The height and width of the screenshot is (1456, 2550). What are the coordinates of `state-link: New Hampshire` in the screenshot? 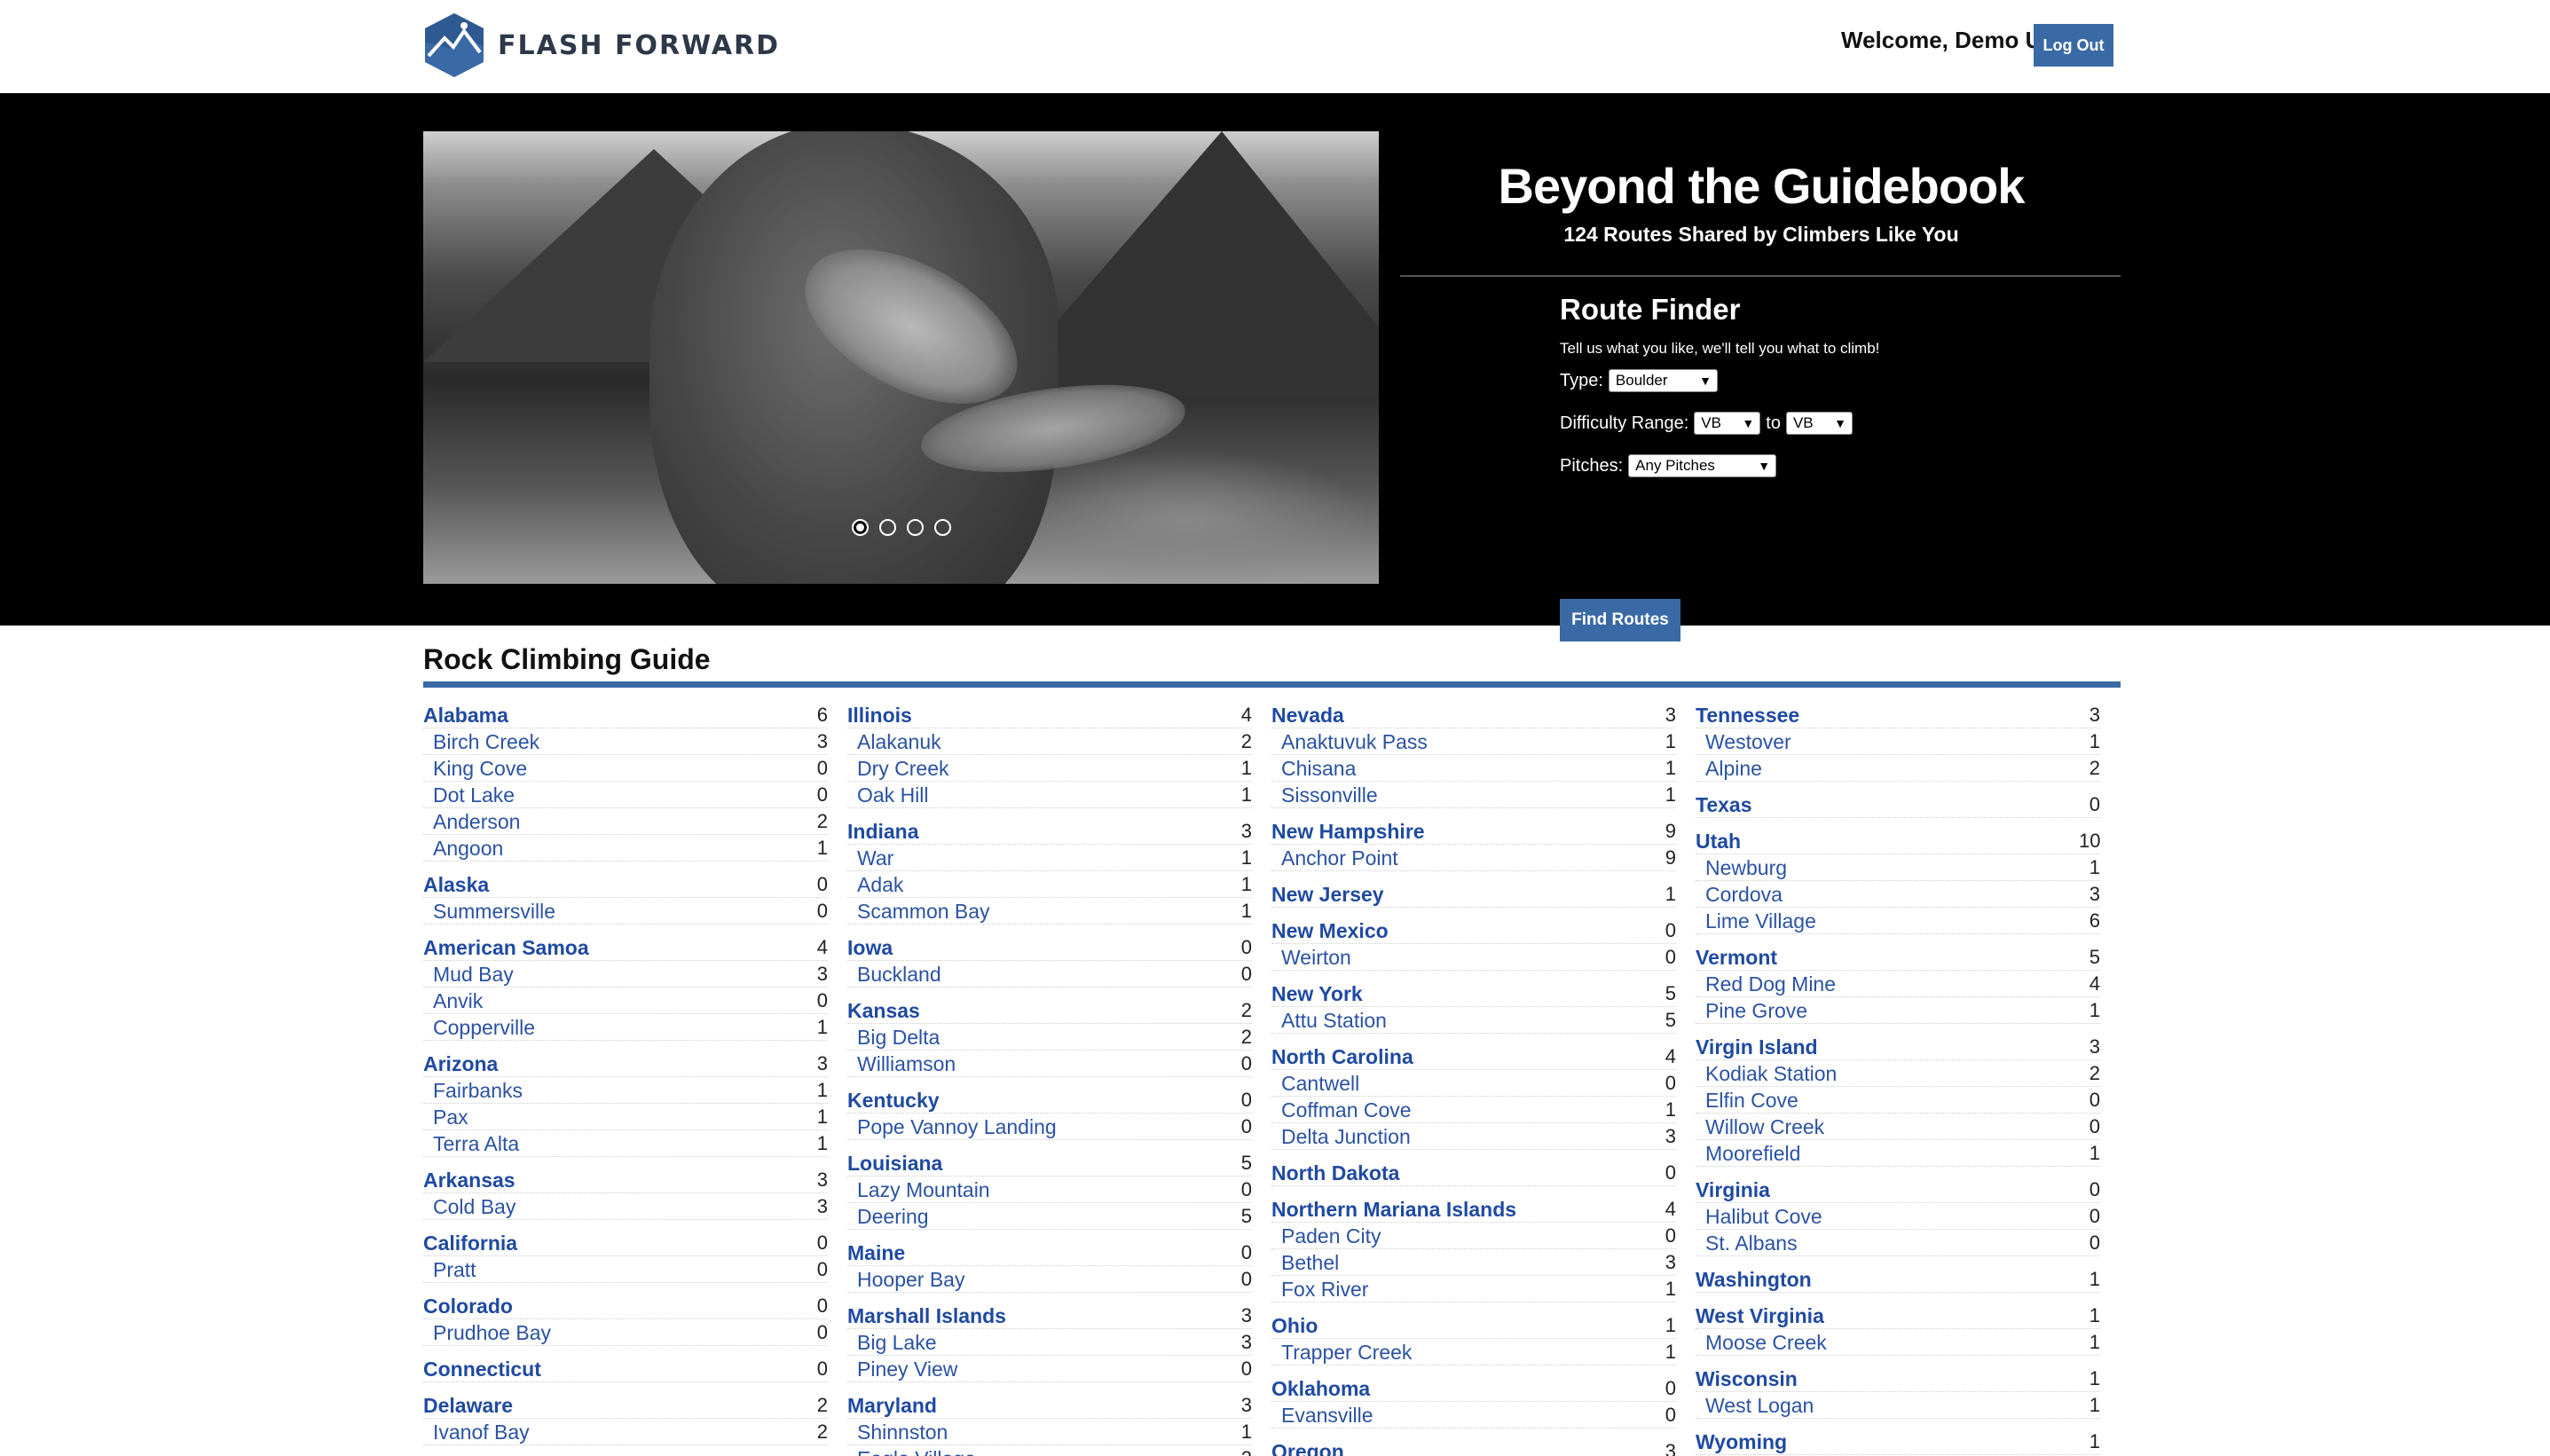 It's located at (1463, 832).